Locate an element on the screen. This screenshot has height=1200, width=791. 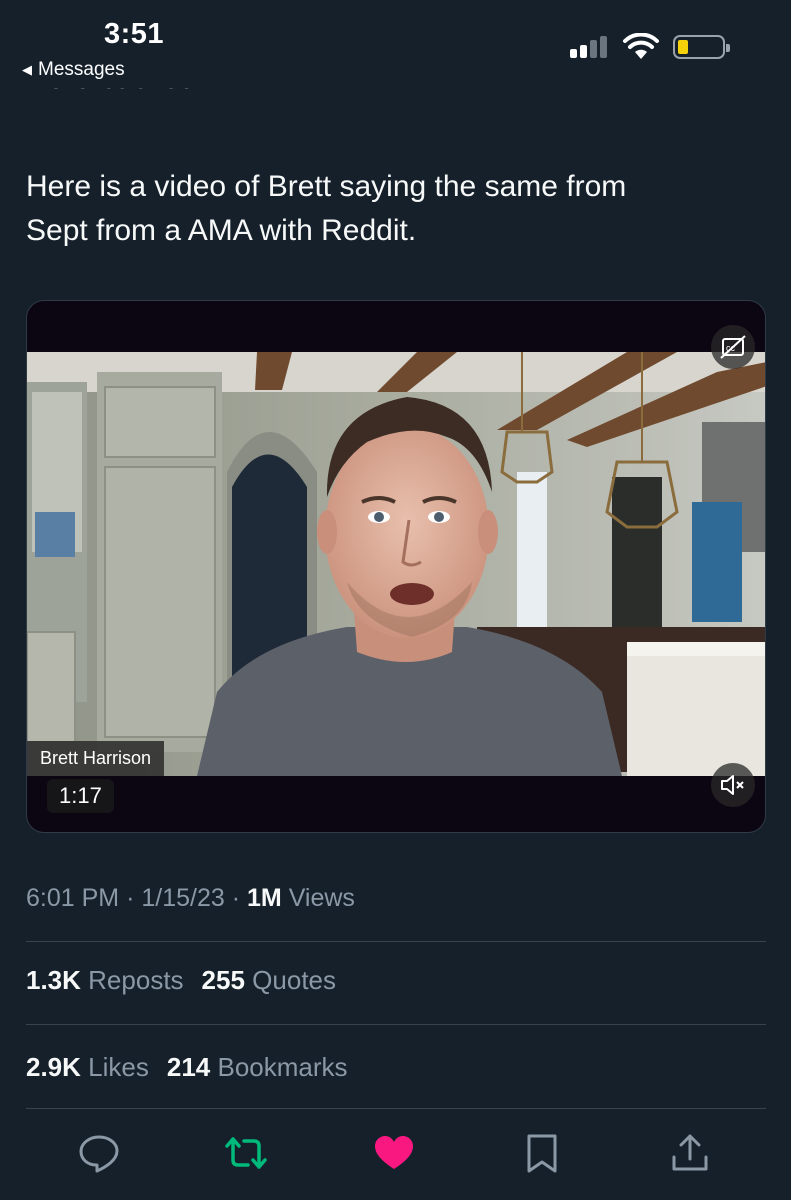
reposts-count: 1.3K is located at coordinates (53, 980).